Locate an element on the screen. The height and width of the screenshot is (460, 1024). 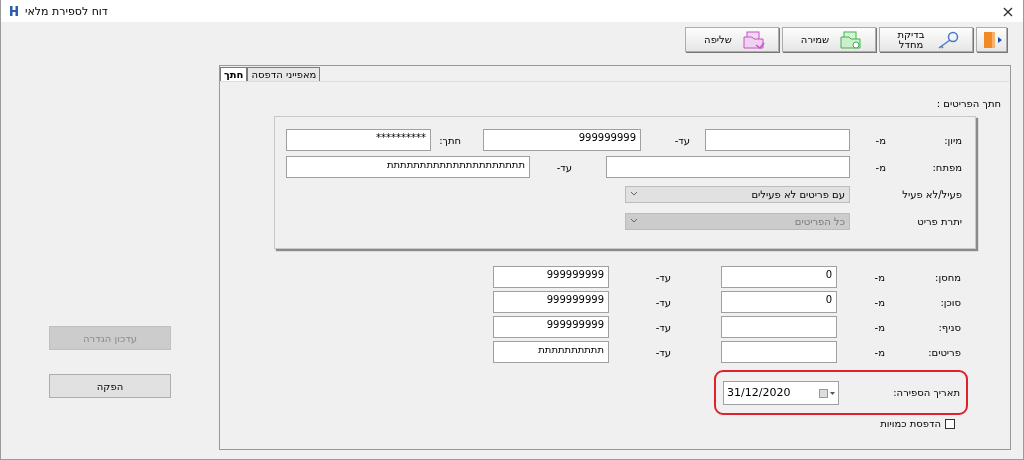
toolbar-button: שמירה is located at coordinates (829, 39).